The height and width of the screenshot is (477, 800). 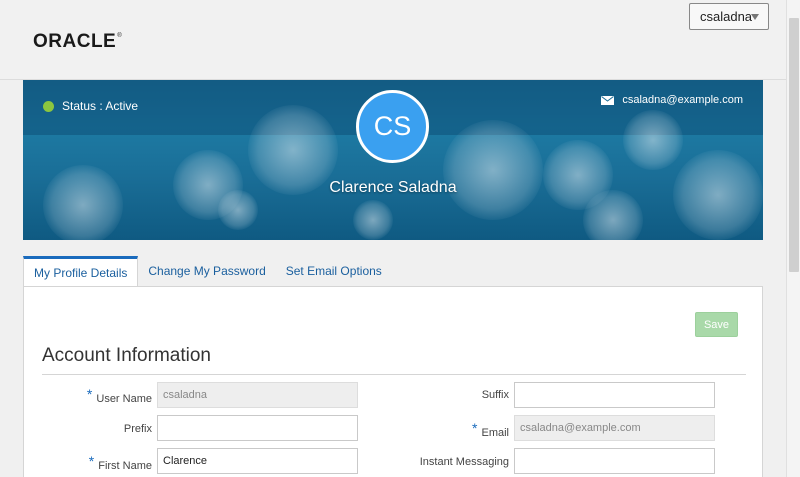 I want to click on first-name-label: * First Name, so click(x=120, y=462).